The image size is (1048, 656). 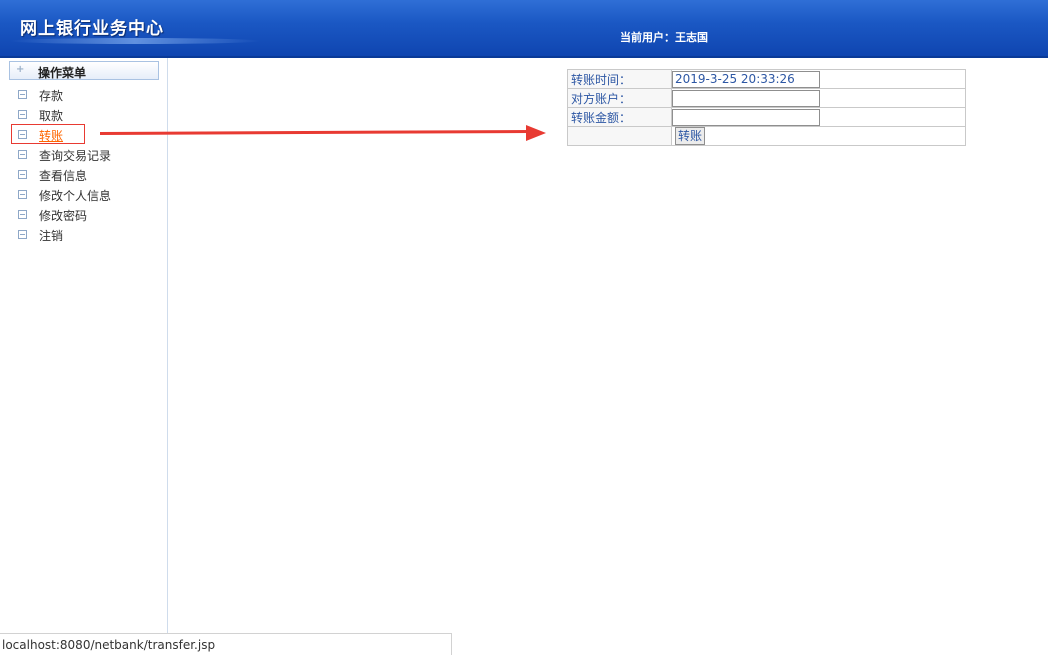 I want to click on transfer-amount-input, so click(x=746, y=117).